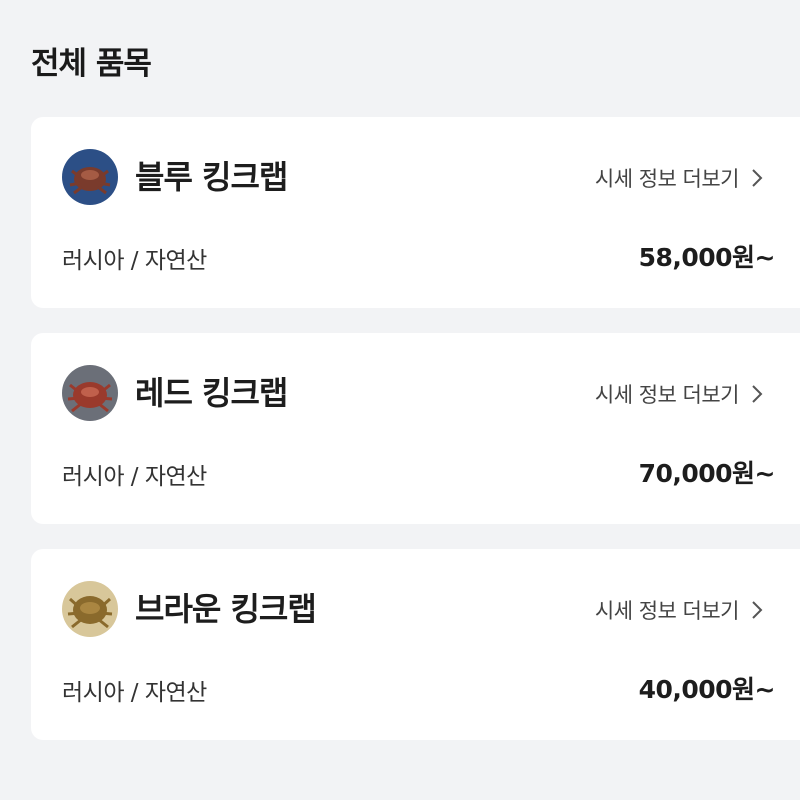  Describe the element at coordinates (707, 473) in the screenshot. I see `product-price: 70,000원~` at that location.